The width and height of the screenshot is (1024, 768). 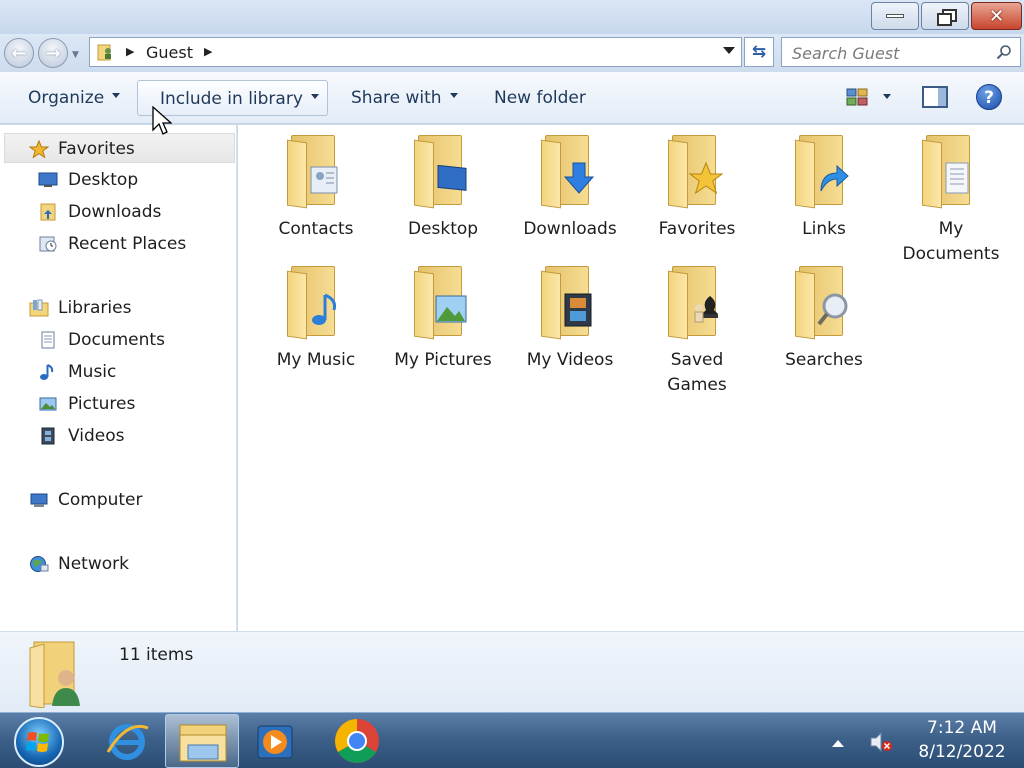 I want to click on sidebar-item-network: Network, so click(x=118, y=564).